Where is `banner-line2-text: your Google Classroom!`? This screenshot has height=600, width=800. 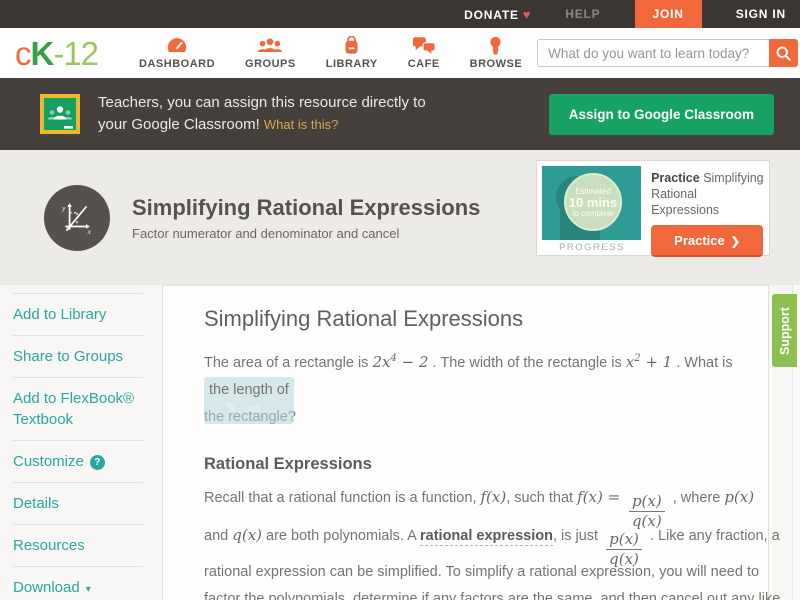
banner-line2-text: your Google Classroom! is located at coordinates (181, 124).